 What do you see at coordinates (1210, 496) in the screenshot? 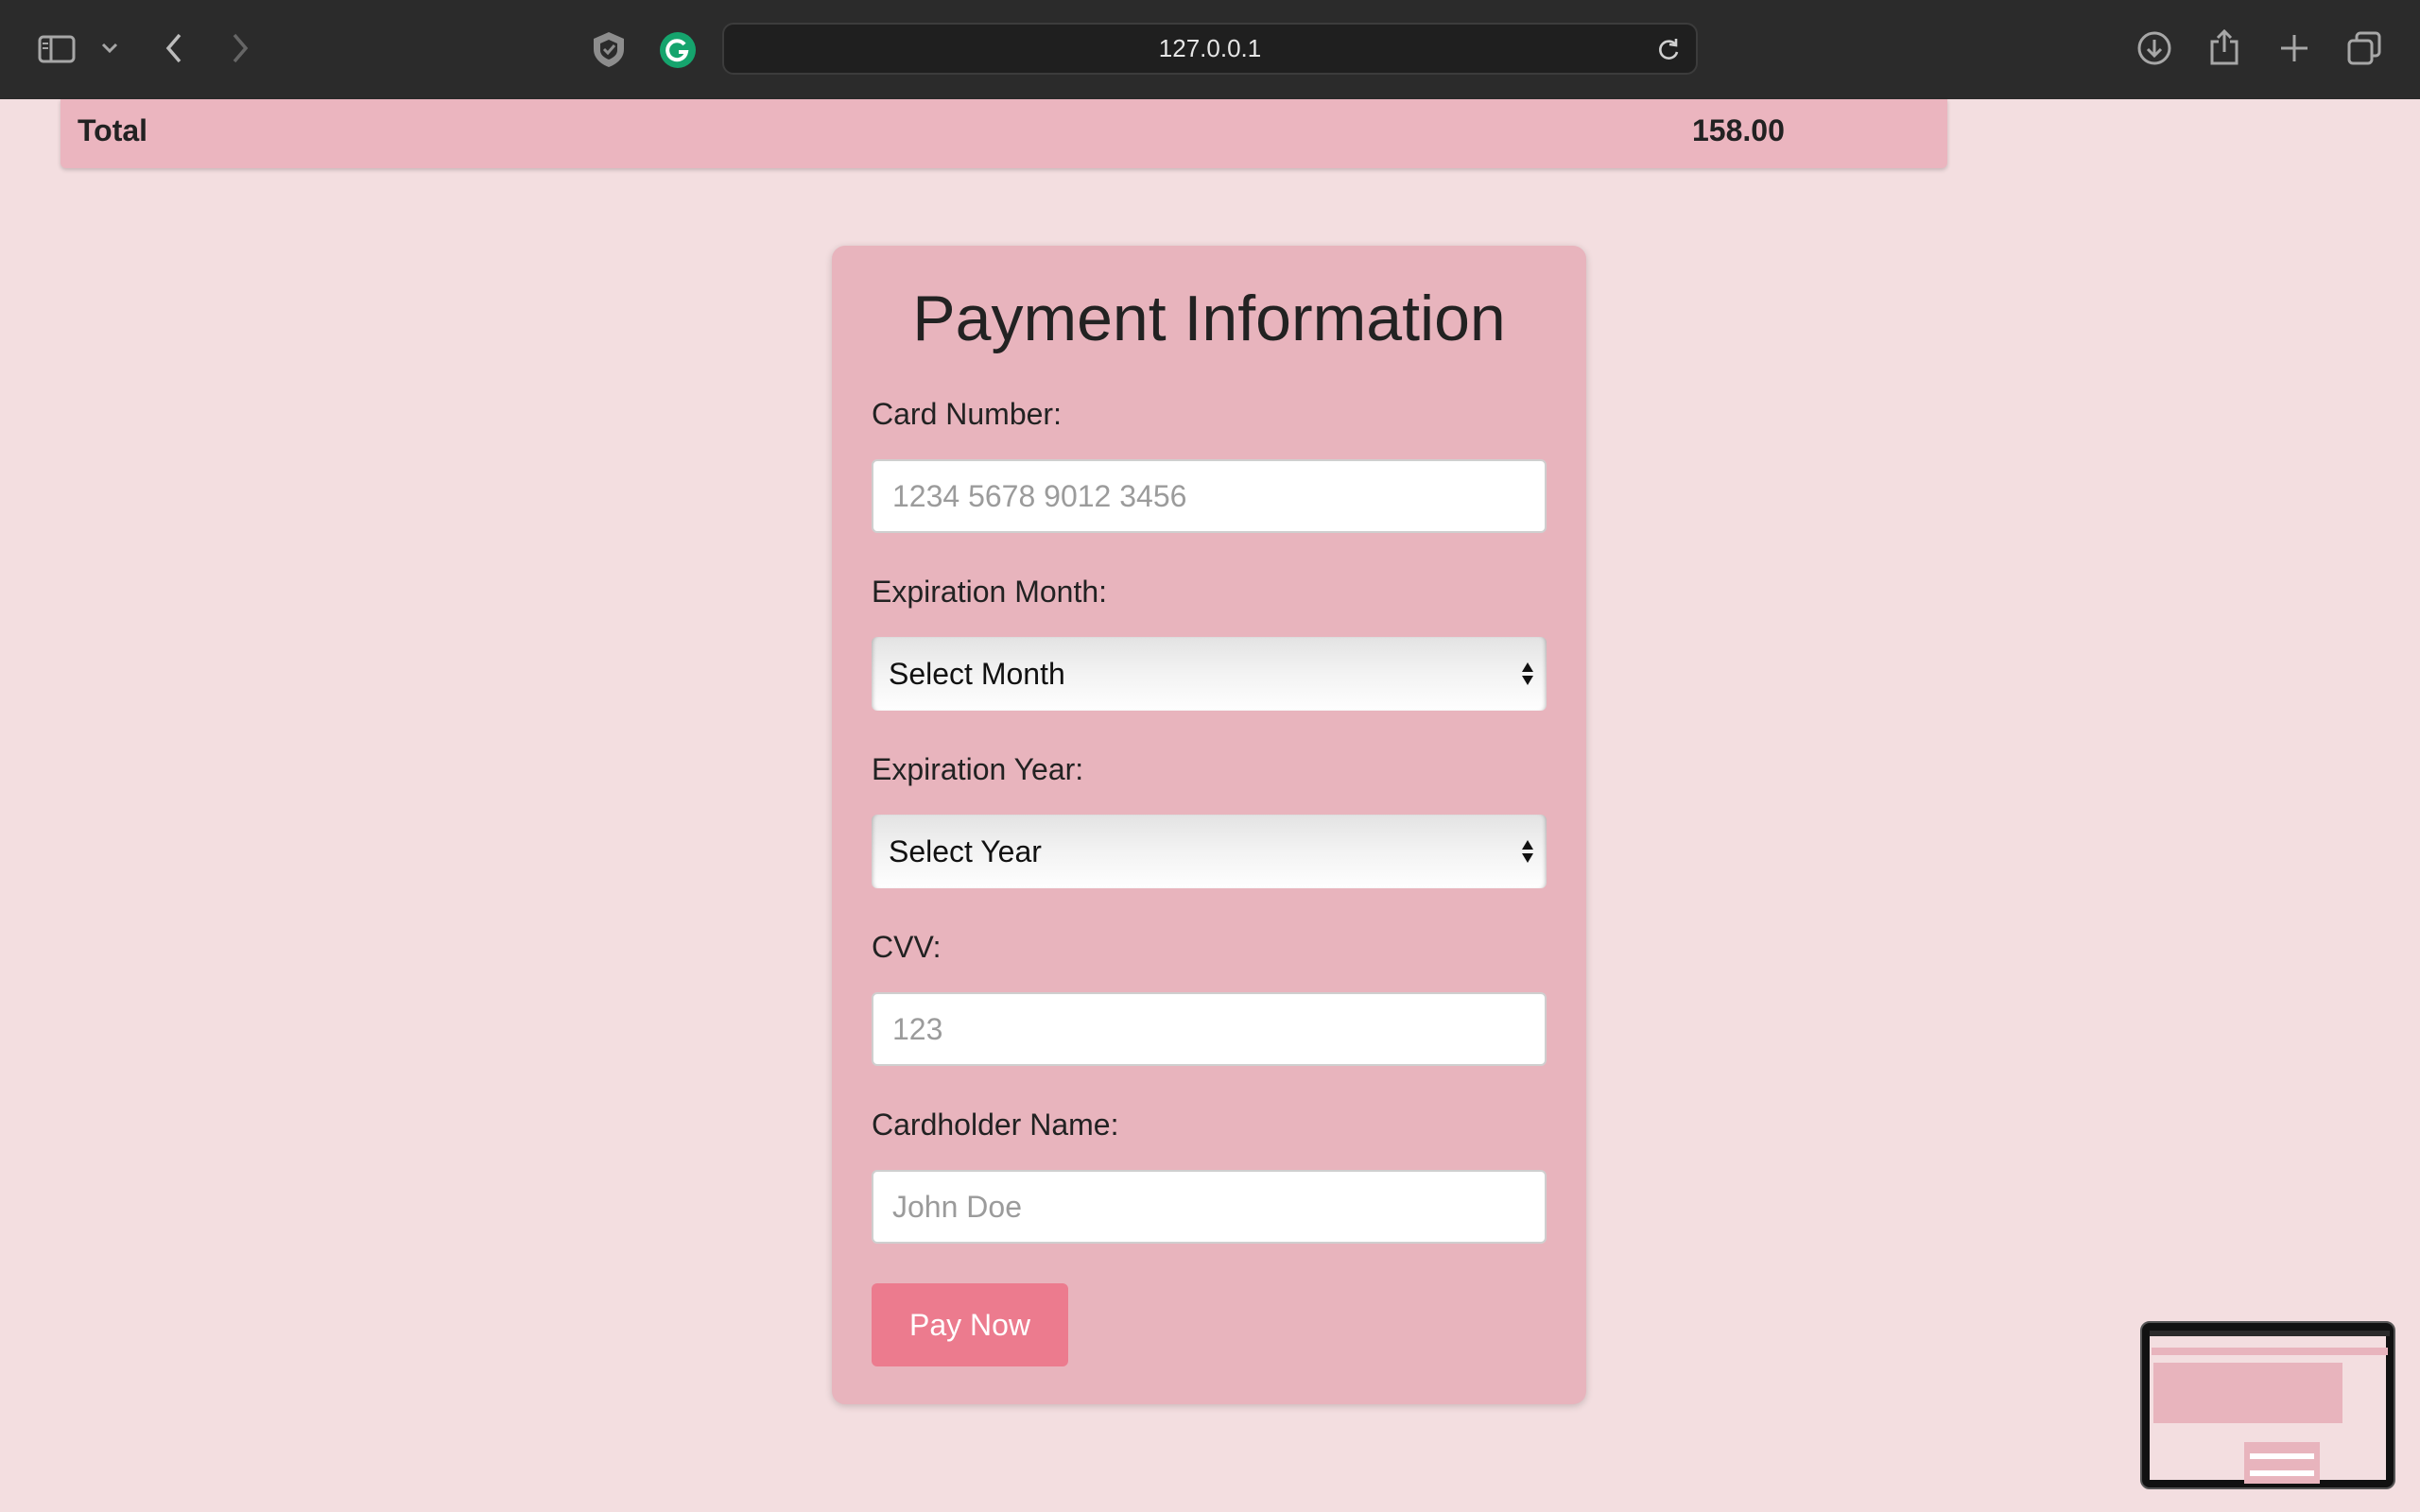
I see `card-number-input` at bounding box center [1210, 496].